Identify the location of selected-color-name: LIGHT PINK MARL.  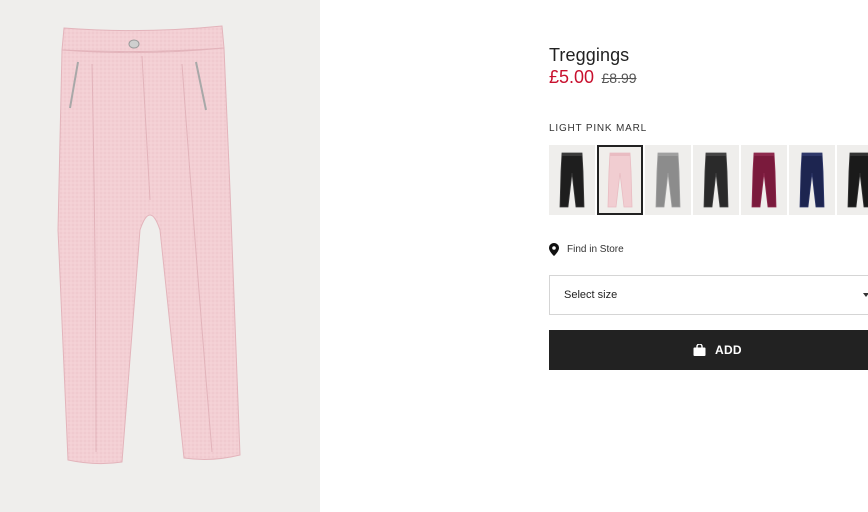
(598, 128).